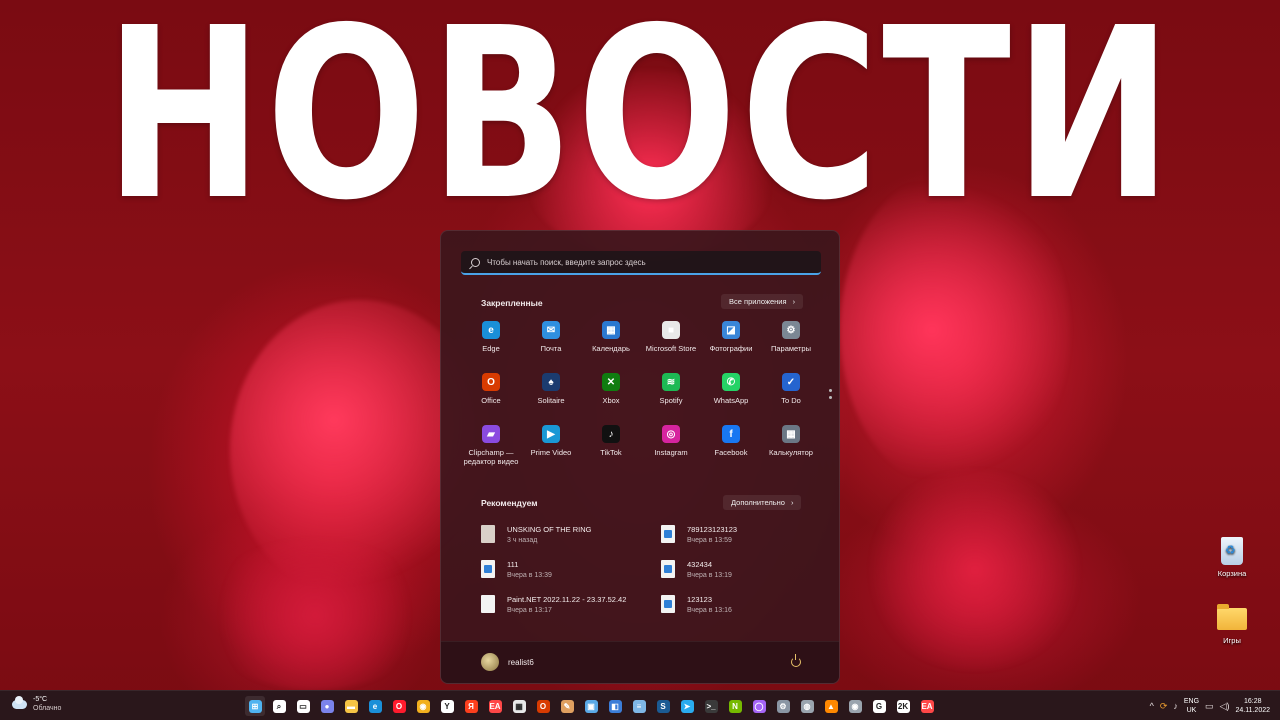 Image resolution: width=1280 pixels, height=720 pixels. What do you see at coordinates (475, 262) in the screenshot?
I see `search-icon` at bounding box center [475, 262].